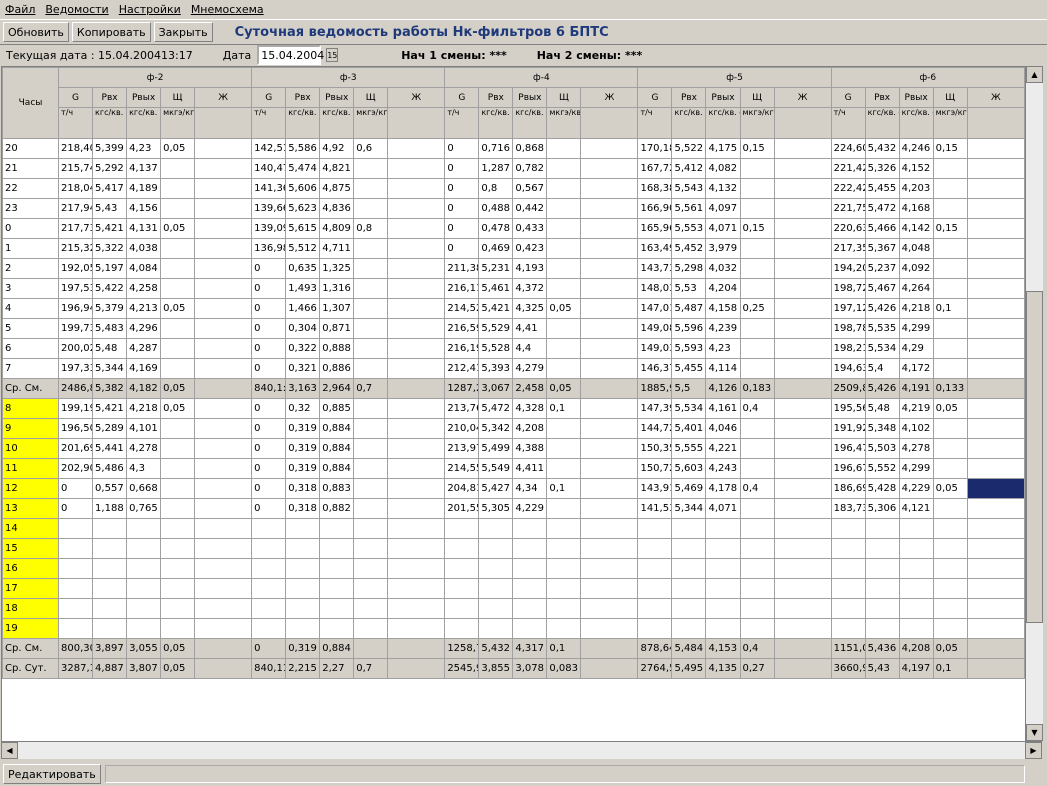  I want to click on data-cell: 198,78, so click(848, 328).